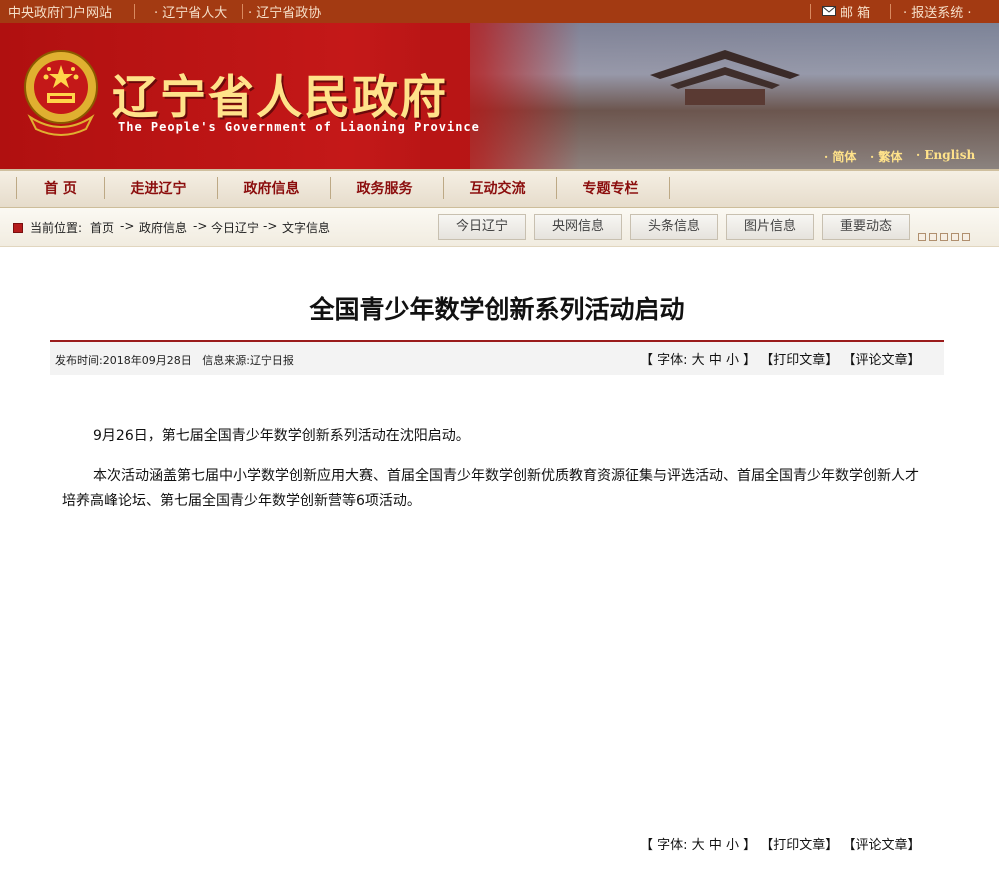 The width and height of the screenshot is (999, 879). I want to click on national-emblem-icon, so click(61, 91).